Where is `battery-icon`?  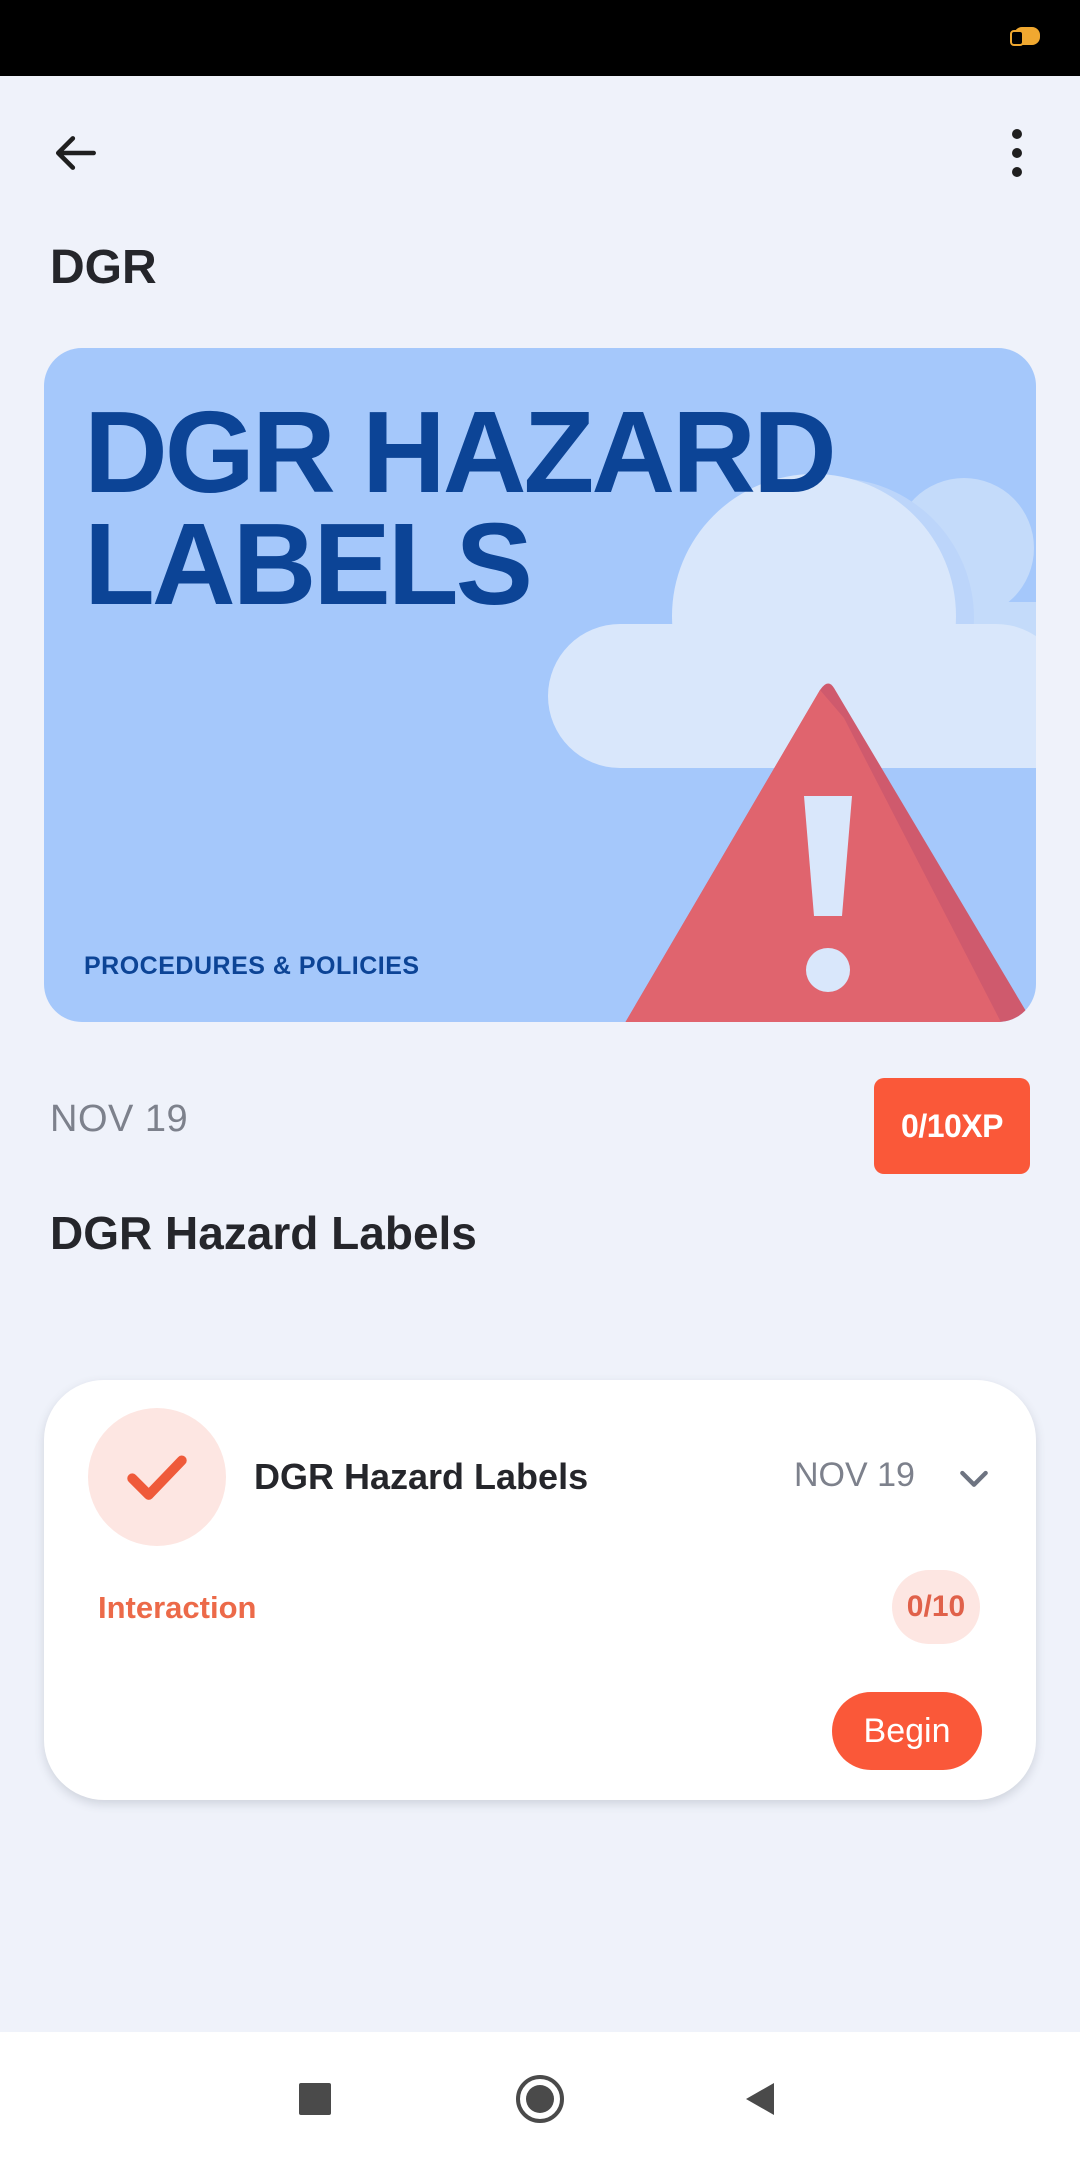
battery-icon is located at coordinates (1025, 36).